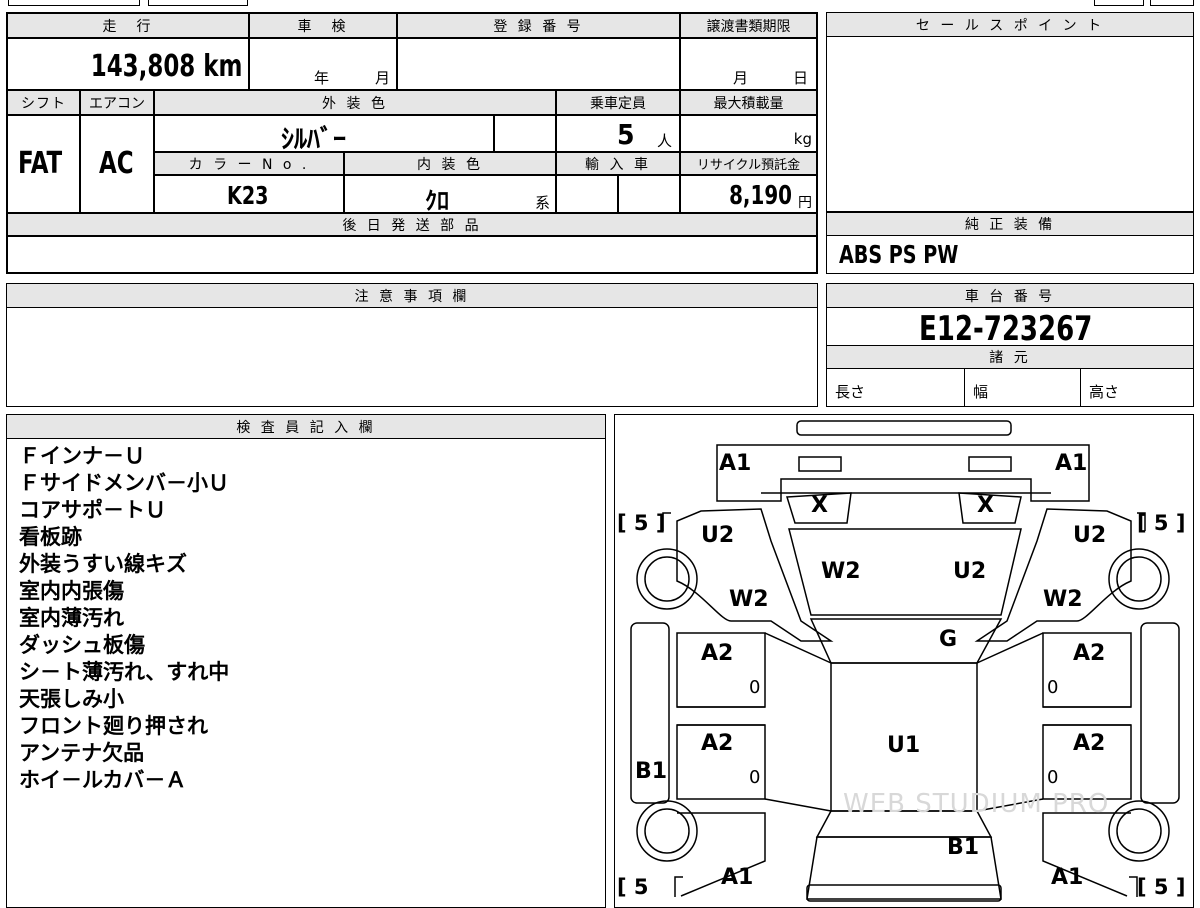 The height and width of the screenshot is (908, 1200). Describe the element at coordinates (850, 392) in the screenshot. I see `length-label: 長さ` at that location.